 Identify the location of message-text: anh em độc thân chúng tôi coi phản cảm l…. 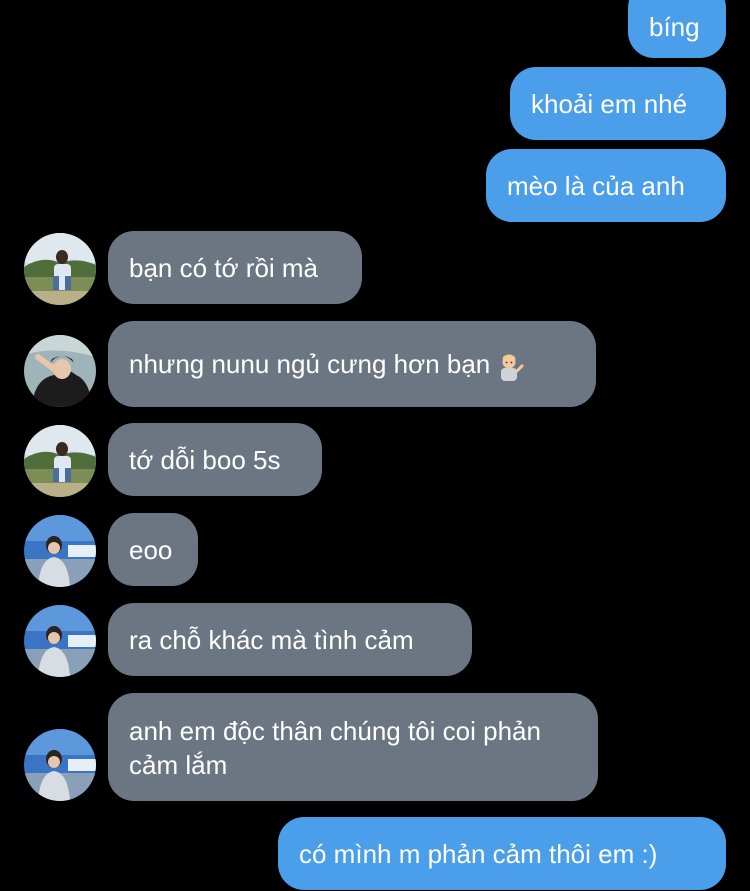
(335, 748).